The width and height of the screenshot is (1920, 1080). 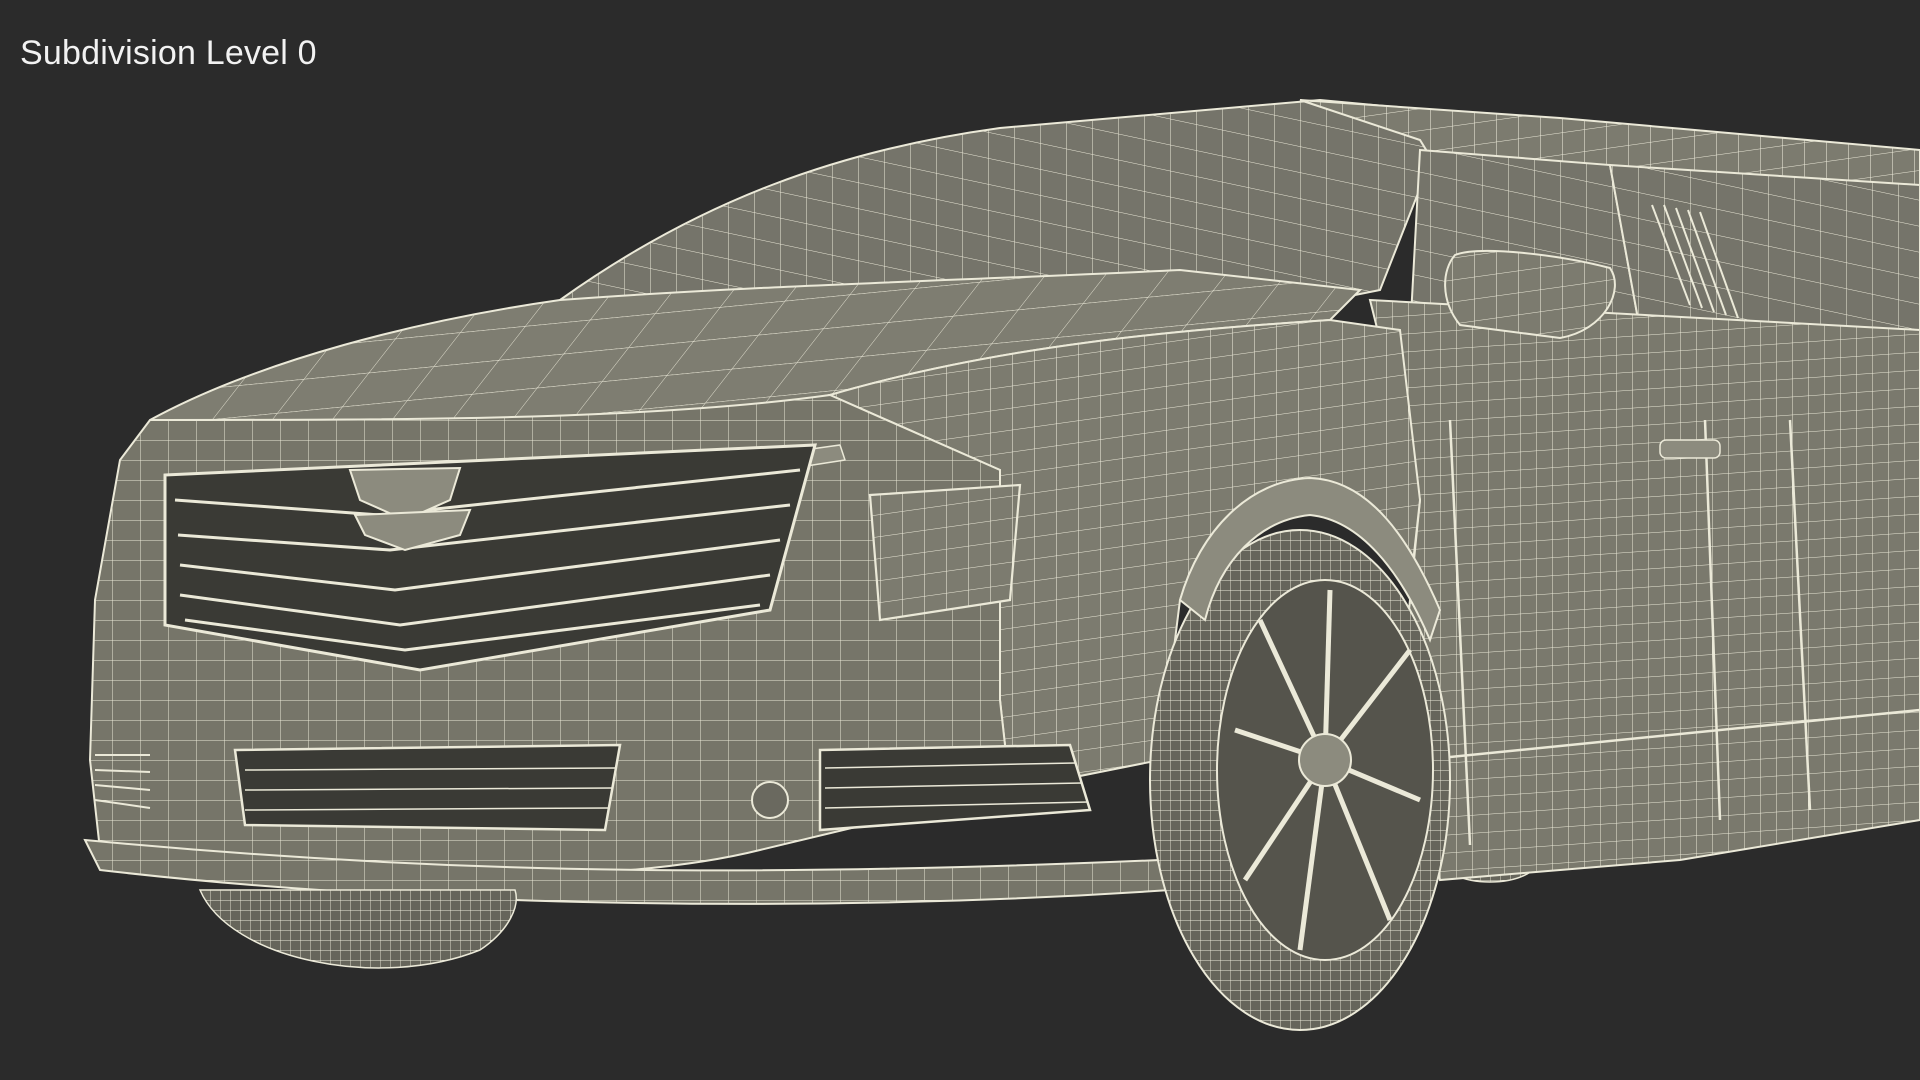 What do you see at coordinates (770, 800) in the screenshot?
I see `fog-light` at bounding box center [770, 800].